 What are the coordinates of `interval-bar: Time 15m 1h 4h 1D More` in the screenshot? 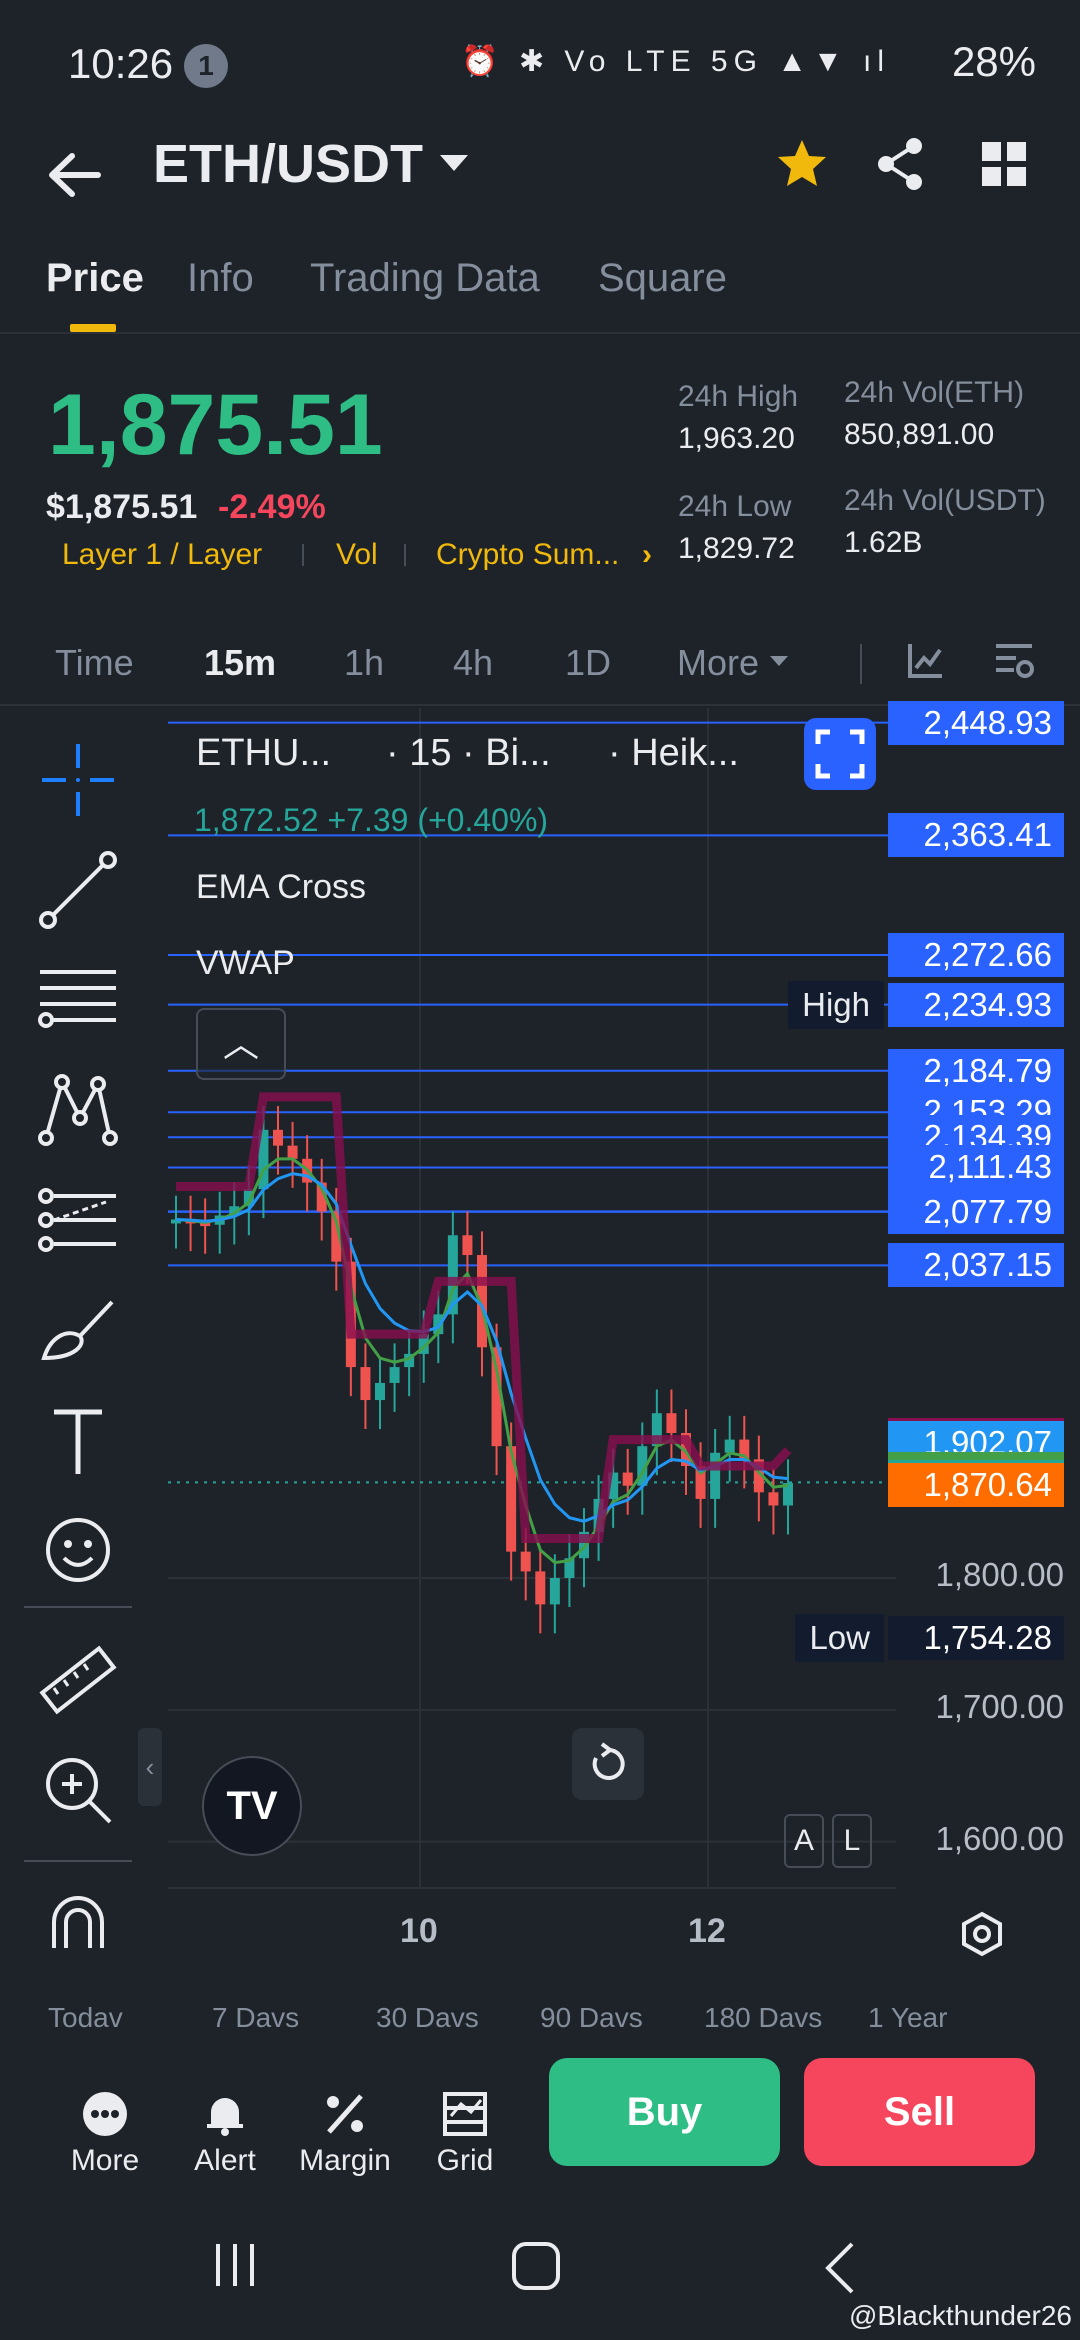 It's located at (540, 661).